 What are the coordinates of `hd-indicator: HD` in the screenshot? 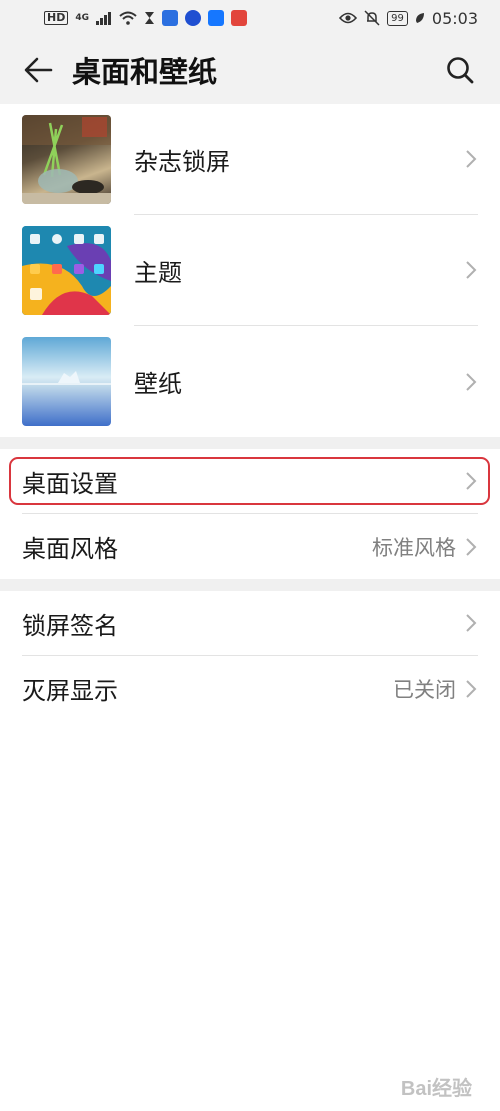 It's located at (56, 18).